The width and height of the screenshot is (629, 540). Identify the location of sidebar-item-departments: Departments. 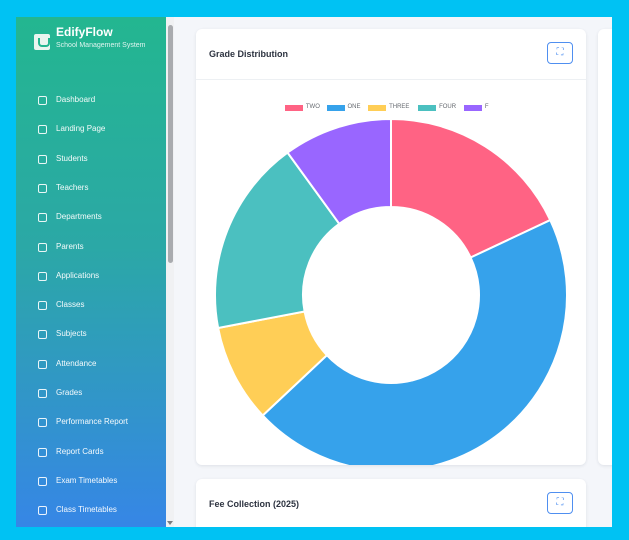
(91, 218).